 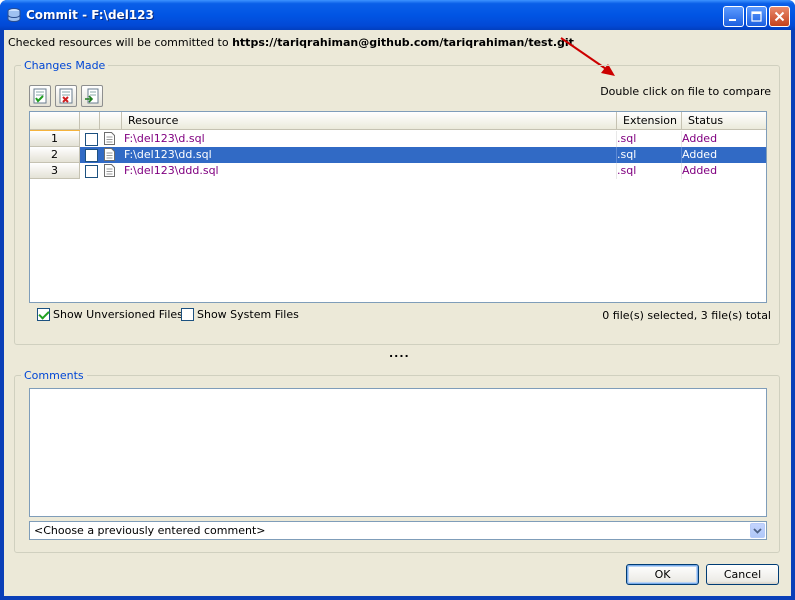 I want to click on show-unversioned-toggle: Show Unversioned Files, so click(x=110, y=314).